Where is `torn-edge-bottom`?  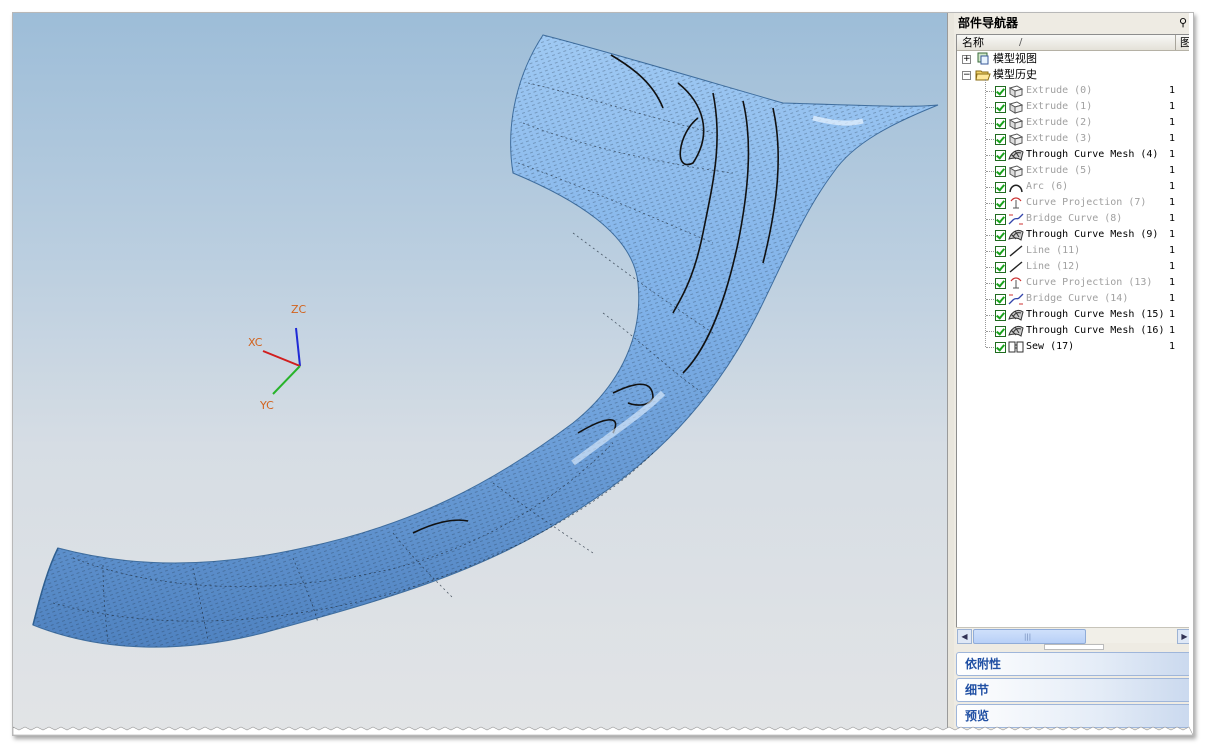 torn-edge-bottom is located at coordinates (603, 730).